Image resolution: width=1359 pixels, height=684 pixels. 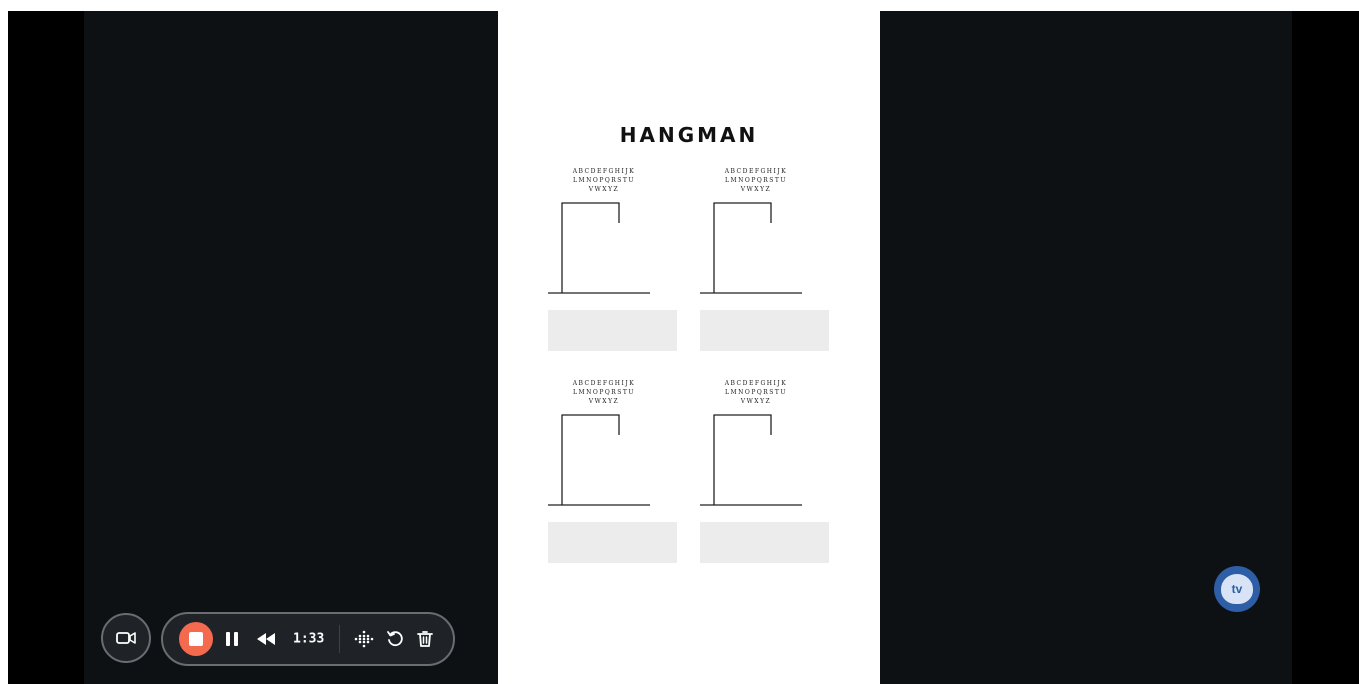 I want to click on dot-grid-icon, so click(x=364, y=639).